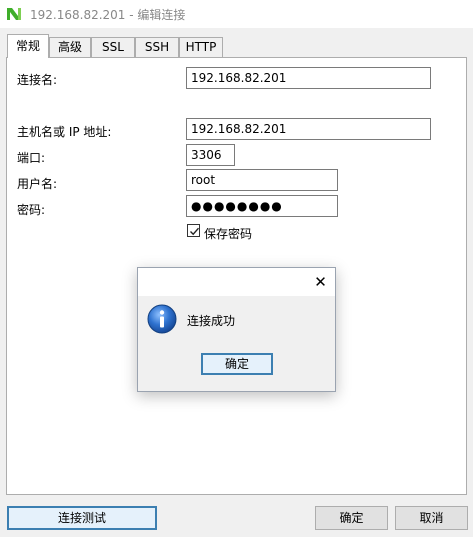  Describe the element at coordinates (37, 184) in the screenshot. I see `username-label: 用户名:` at that location.